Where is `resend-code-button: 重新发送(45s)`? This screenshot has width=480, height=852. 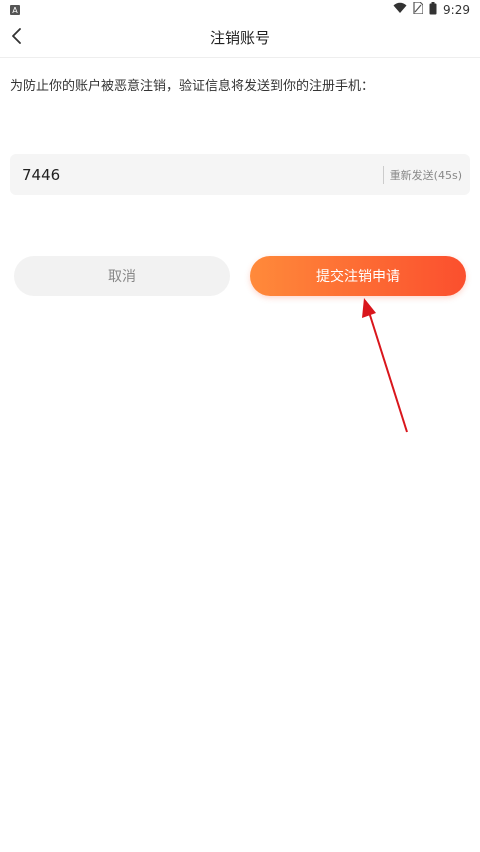
resend-code-button: 重新发送(45s) is located at coordinates (426, 175).